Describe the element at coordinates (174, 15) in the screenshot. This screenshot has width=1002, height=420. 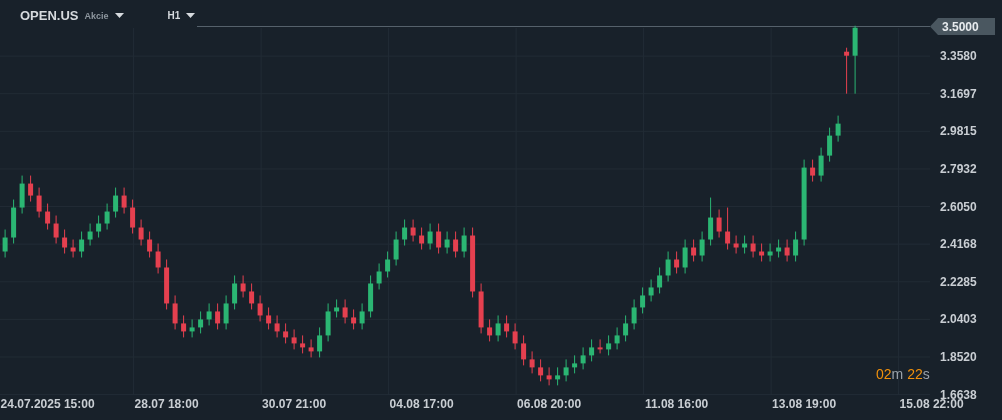
I see `timeframe-label: H1` at that location.